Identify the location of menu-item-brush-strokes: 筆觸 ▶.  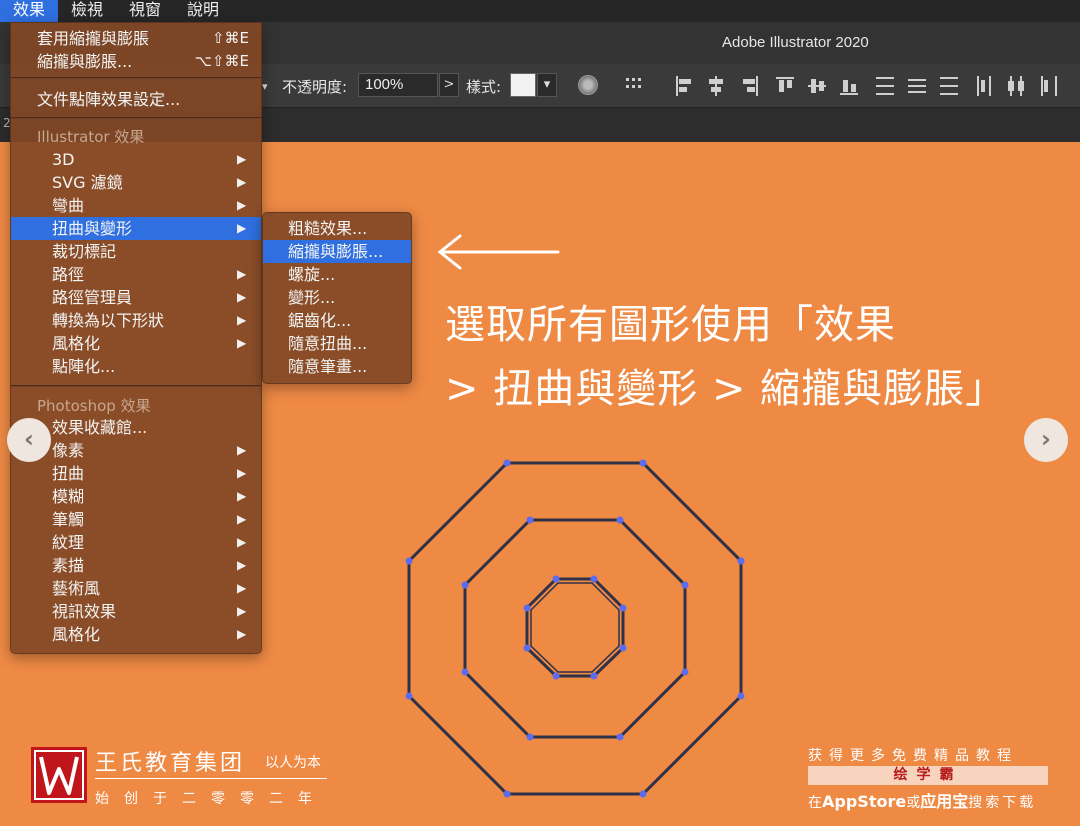
(136, 519).